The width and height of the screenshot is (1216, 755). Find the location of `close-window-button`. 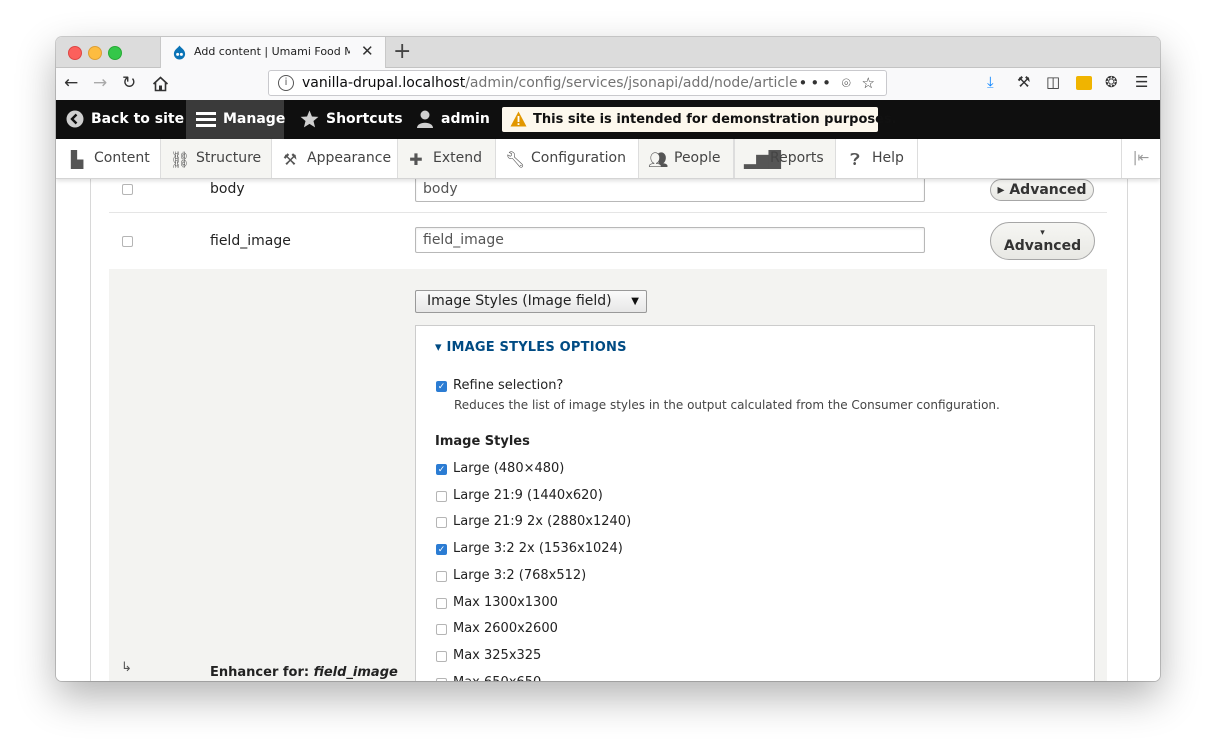

close-window-button is located at coordinates (75, 53).